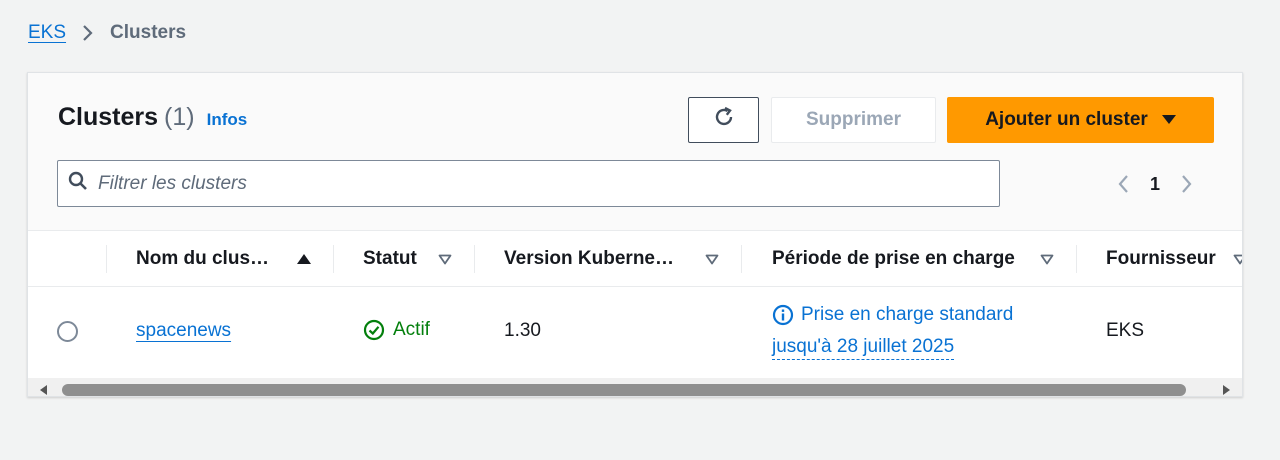 This screenshot has width=1280, height=460. I want to click on breadcrumb: EKS Clusters, so click(107, 33).